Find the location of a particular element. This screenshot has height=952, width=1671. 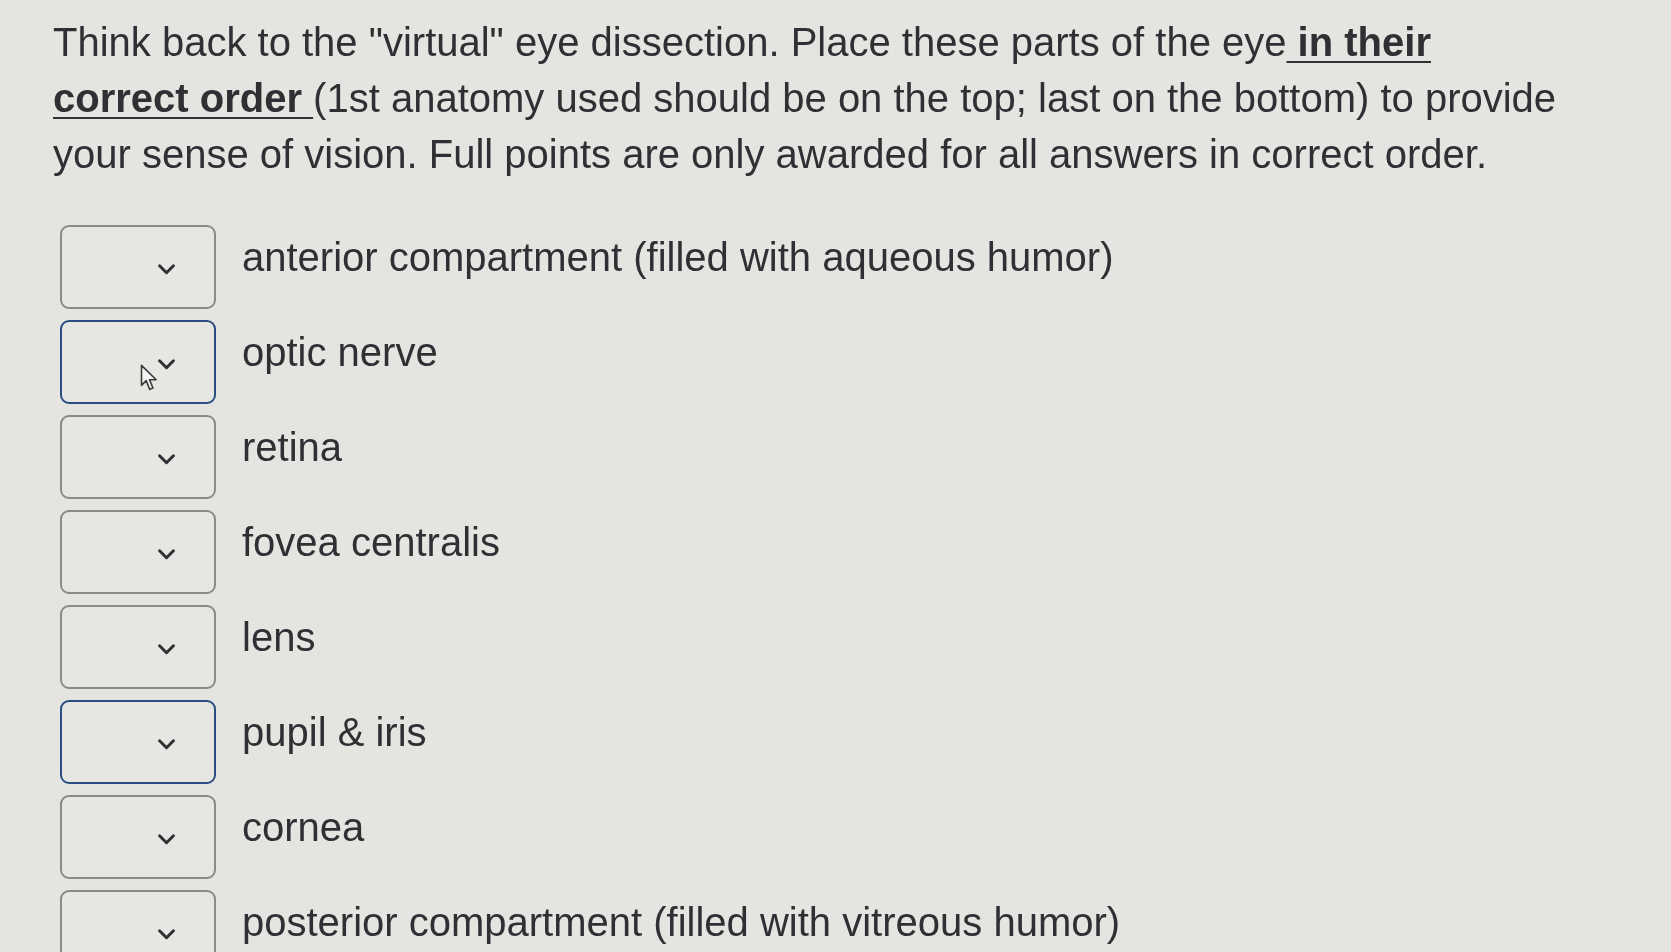

answer-label: posterior compartment (filled with vitreous humor) is located at coordinates (681, 922).